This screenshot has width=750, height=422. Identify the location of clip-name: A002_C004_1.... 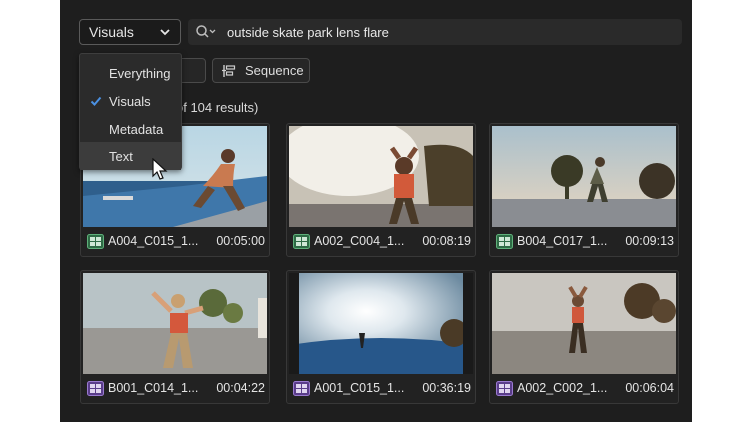
(359, 241).